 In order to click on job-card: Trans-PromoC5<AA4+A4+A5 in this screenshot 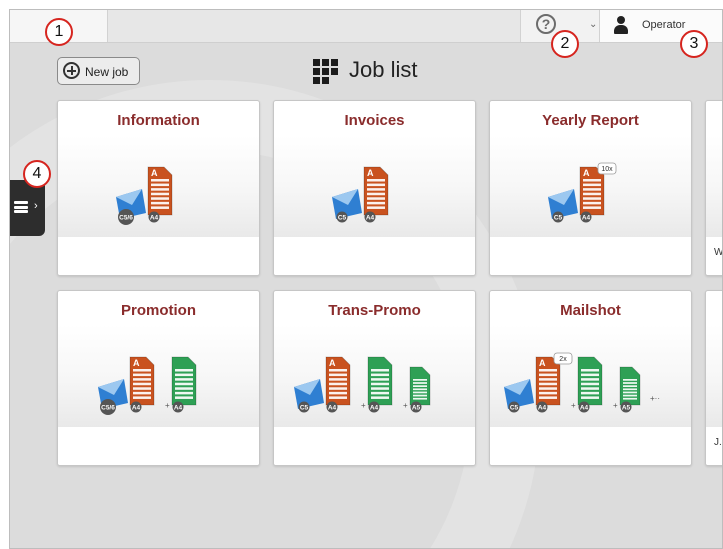, I will do `click(374, 378)`.